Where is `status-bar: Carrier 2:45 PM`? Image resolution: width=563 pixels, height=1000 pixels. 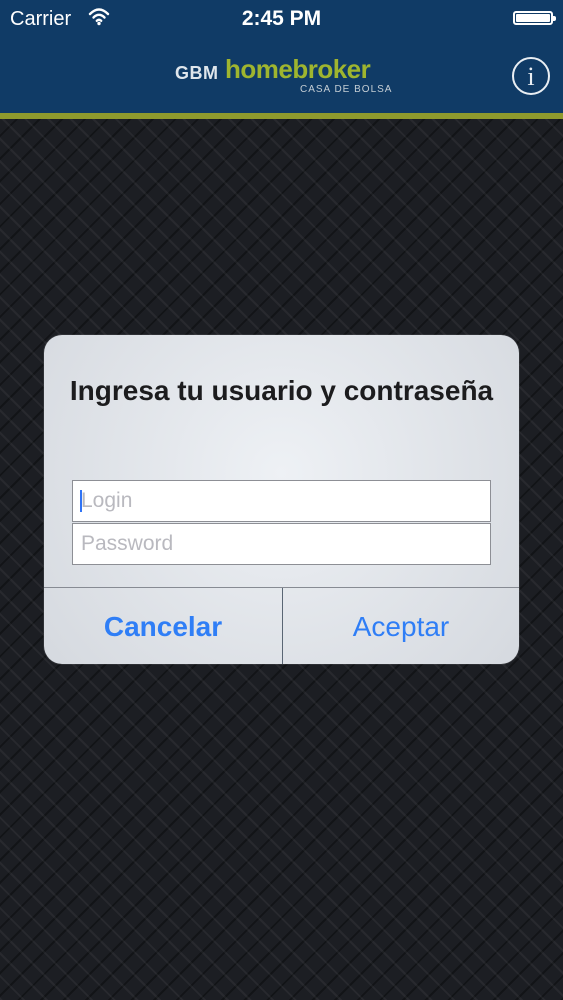
status-bar: Carrier 2:45 PM is located at coordinates (281, 19).